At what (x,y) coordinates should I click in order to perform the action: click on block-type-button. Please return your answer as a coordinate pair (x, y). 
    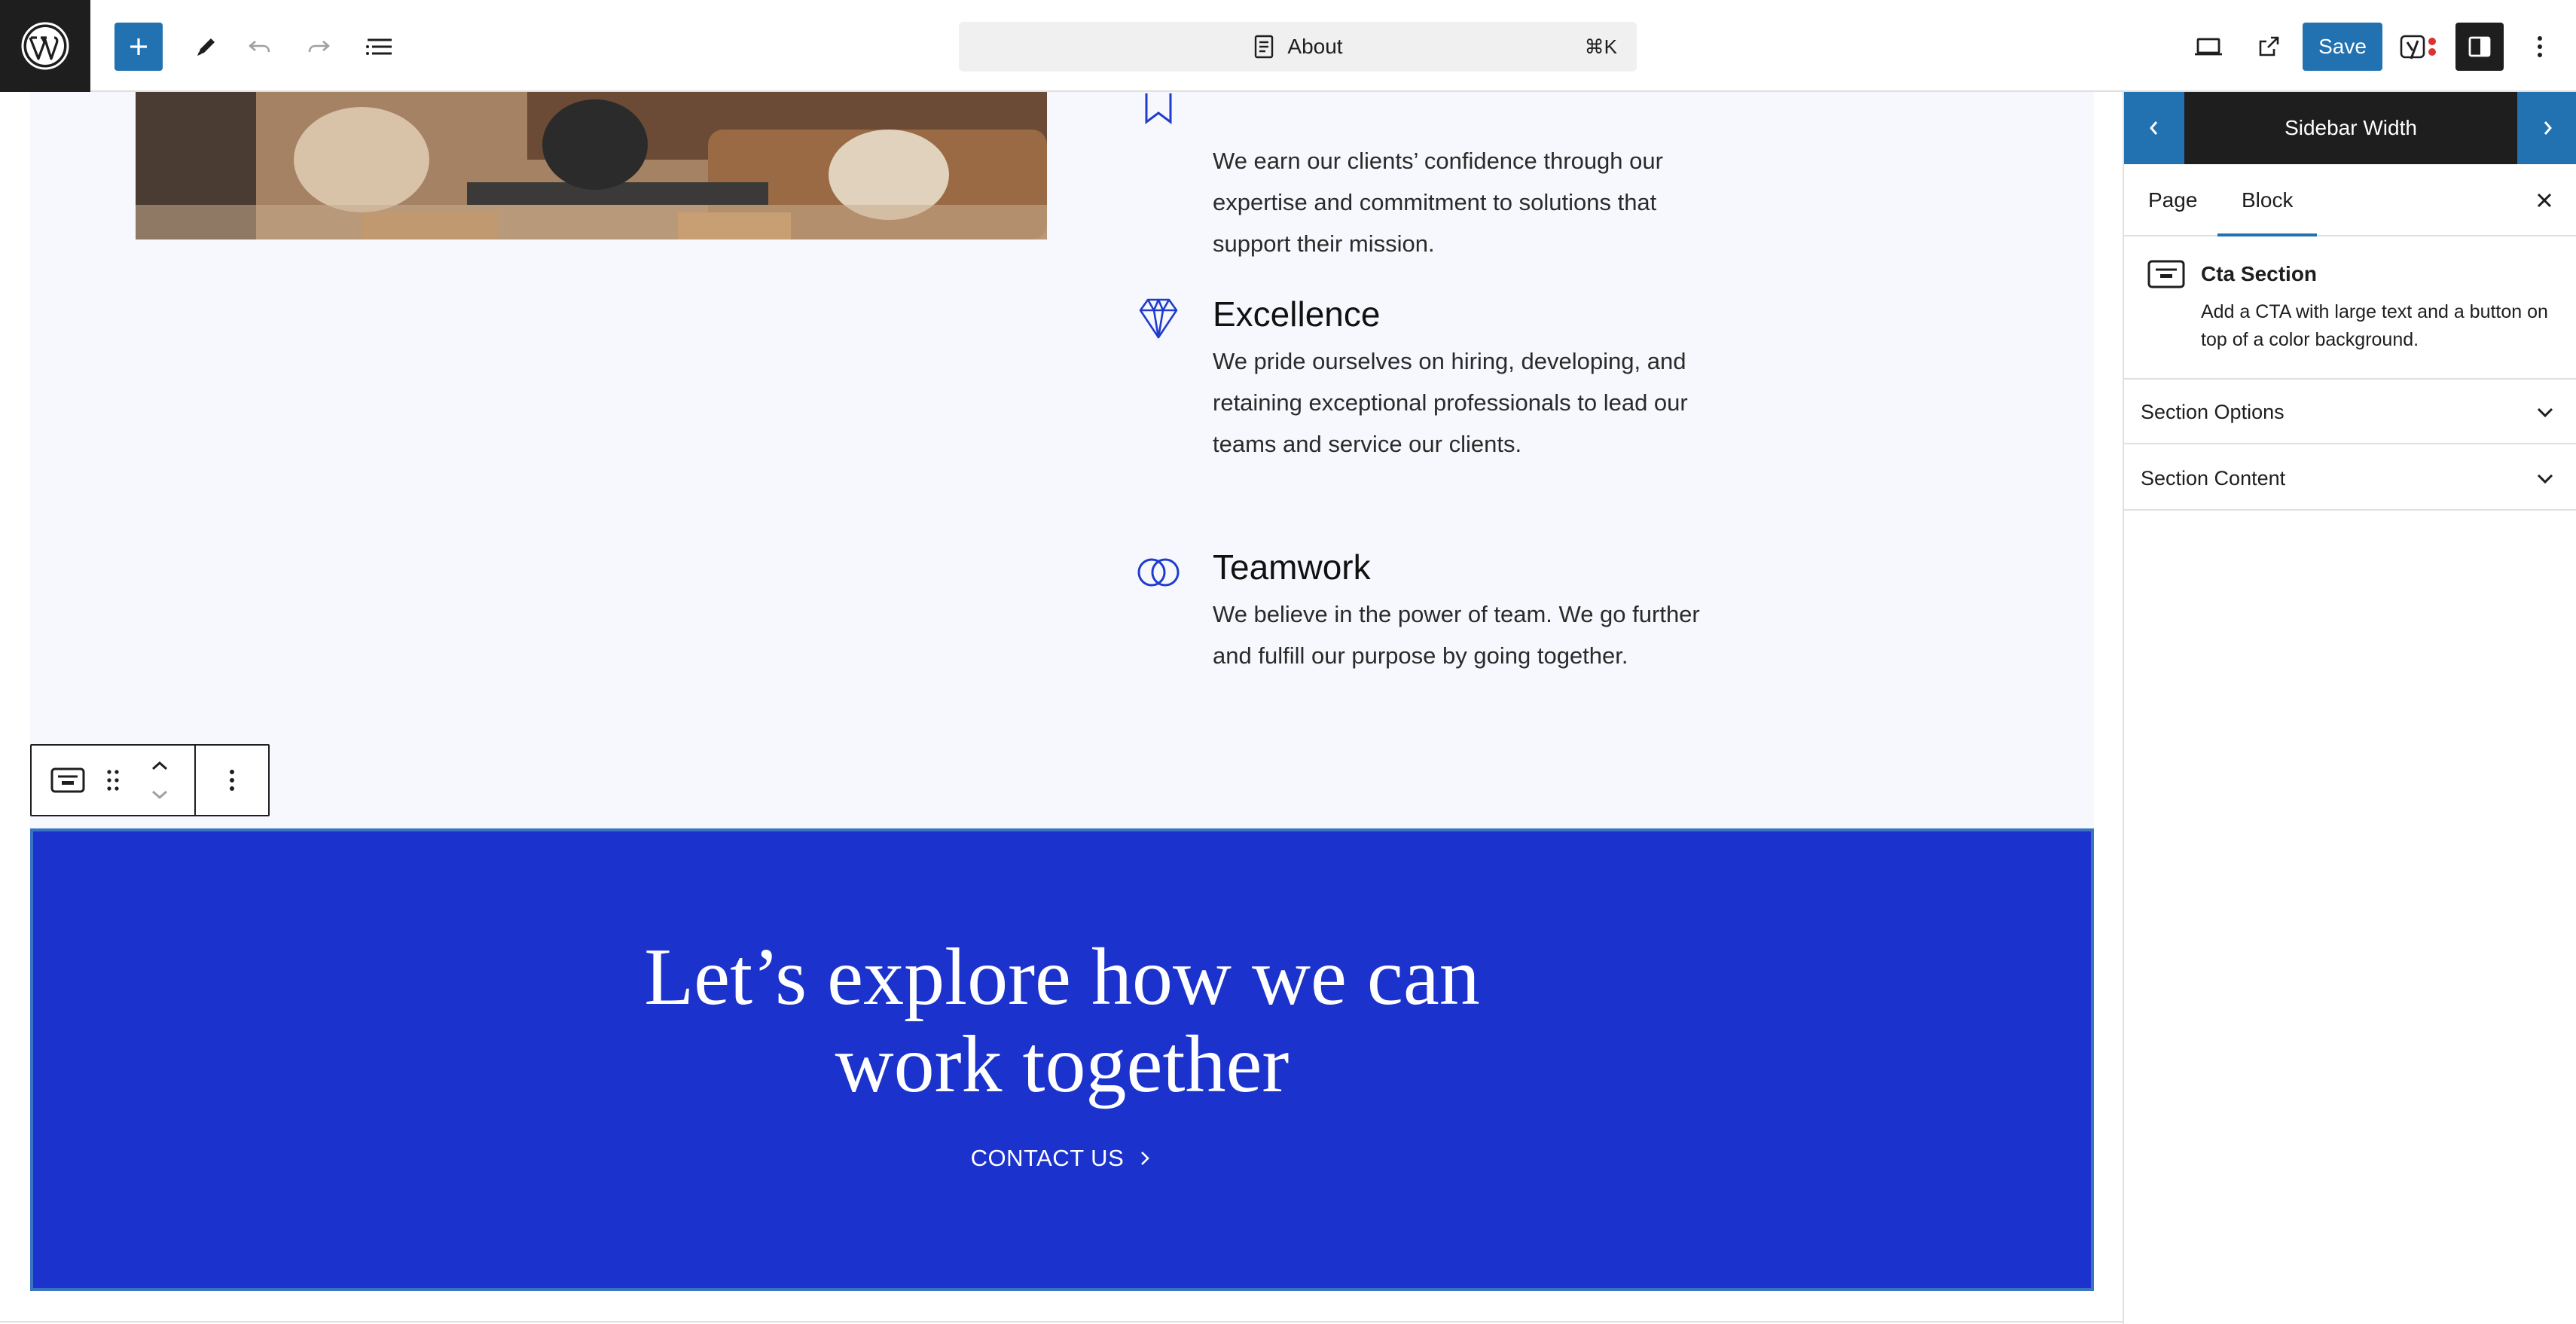
    Looking at the image, I should click on (68, 780).